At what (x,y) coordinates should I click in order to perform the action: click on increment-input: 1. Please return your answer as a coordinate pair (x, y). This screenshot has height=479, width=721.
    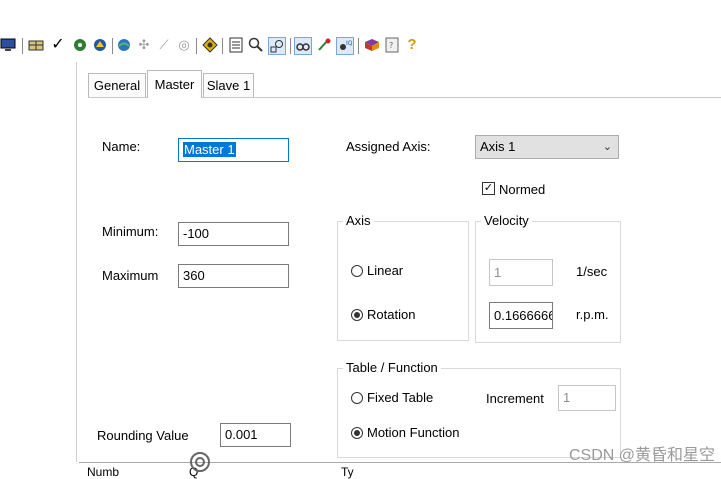
    Looking at the image, I should click on (587, 398).